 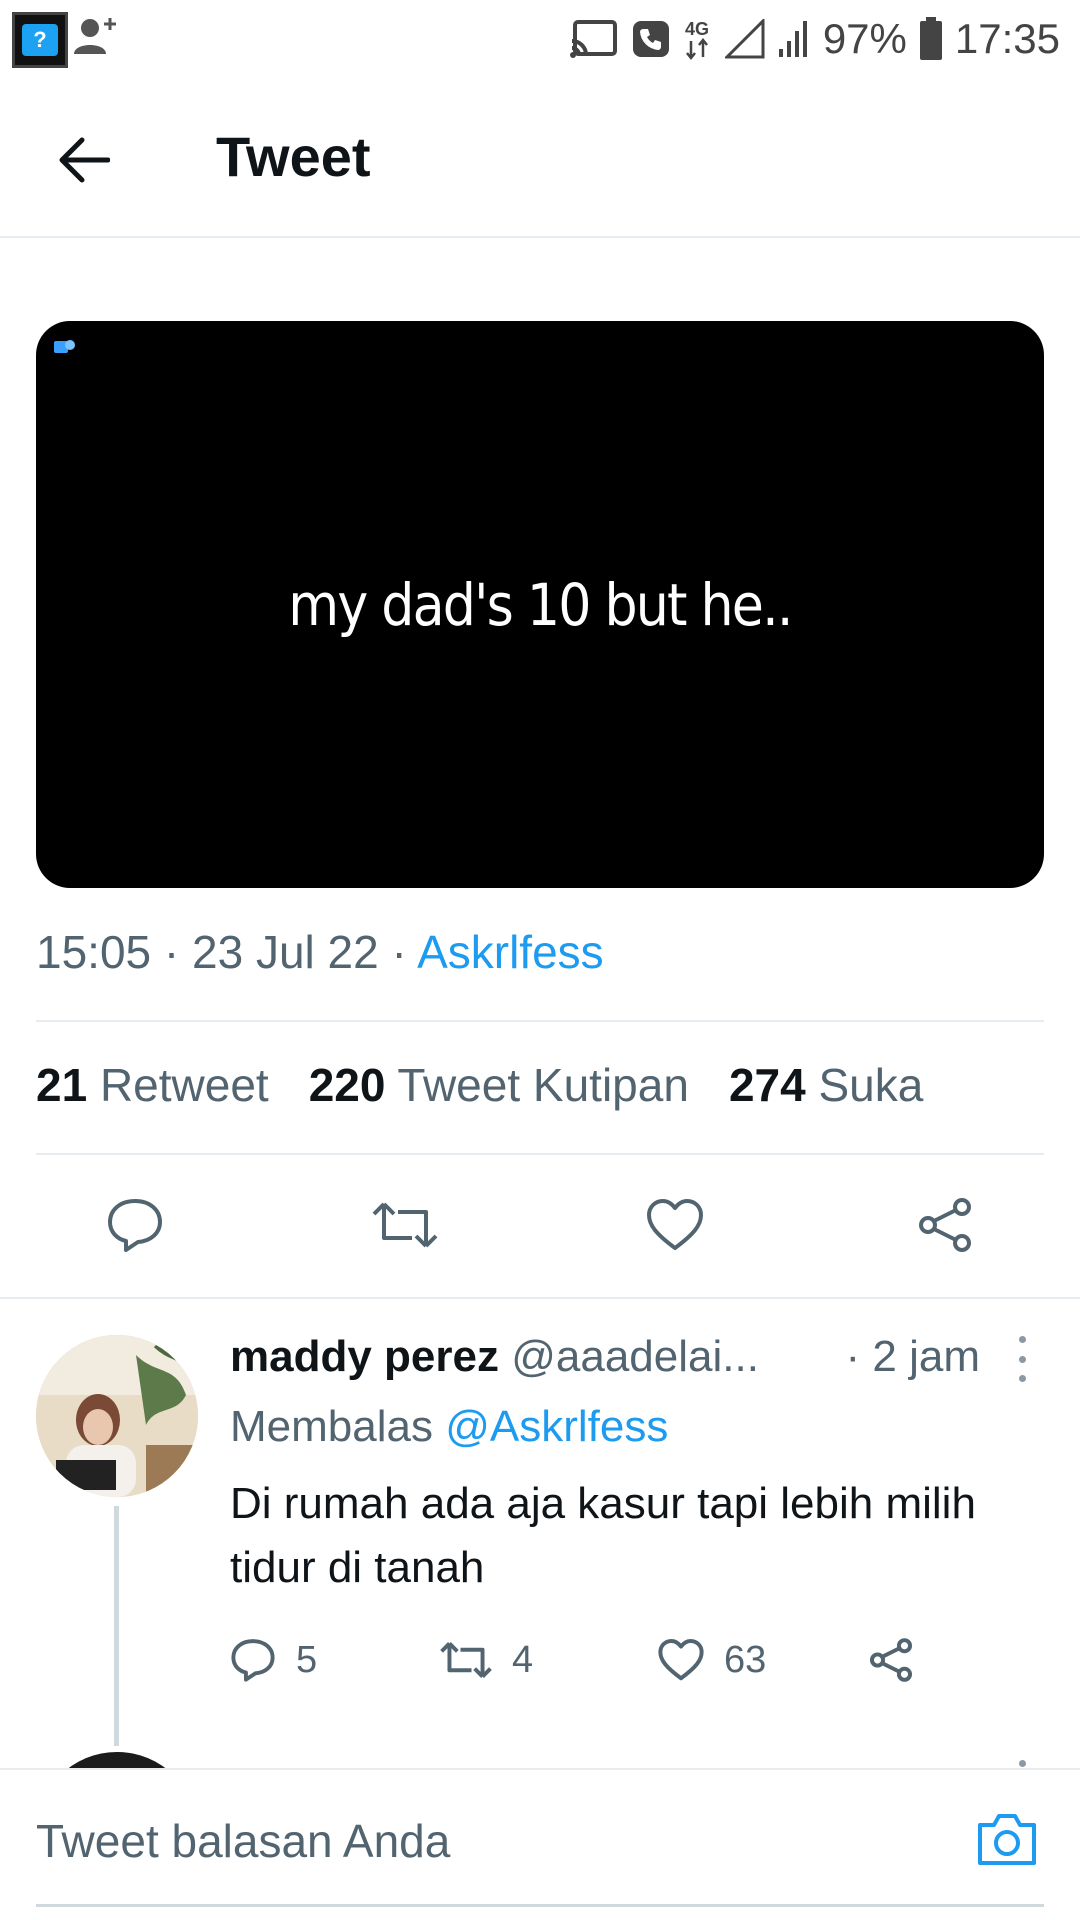 What do you see at coordinates (1007, 38) in the screenshot?
I see `clock: 17:35` at bounding box center [1007, 38].